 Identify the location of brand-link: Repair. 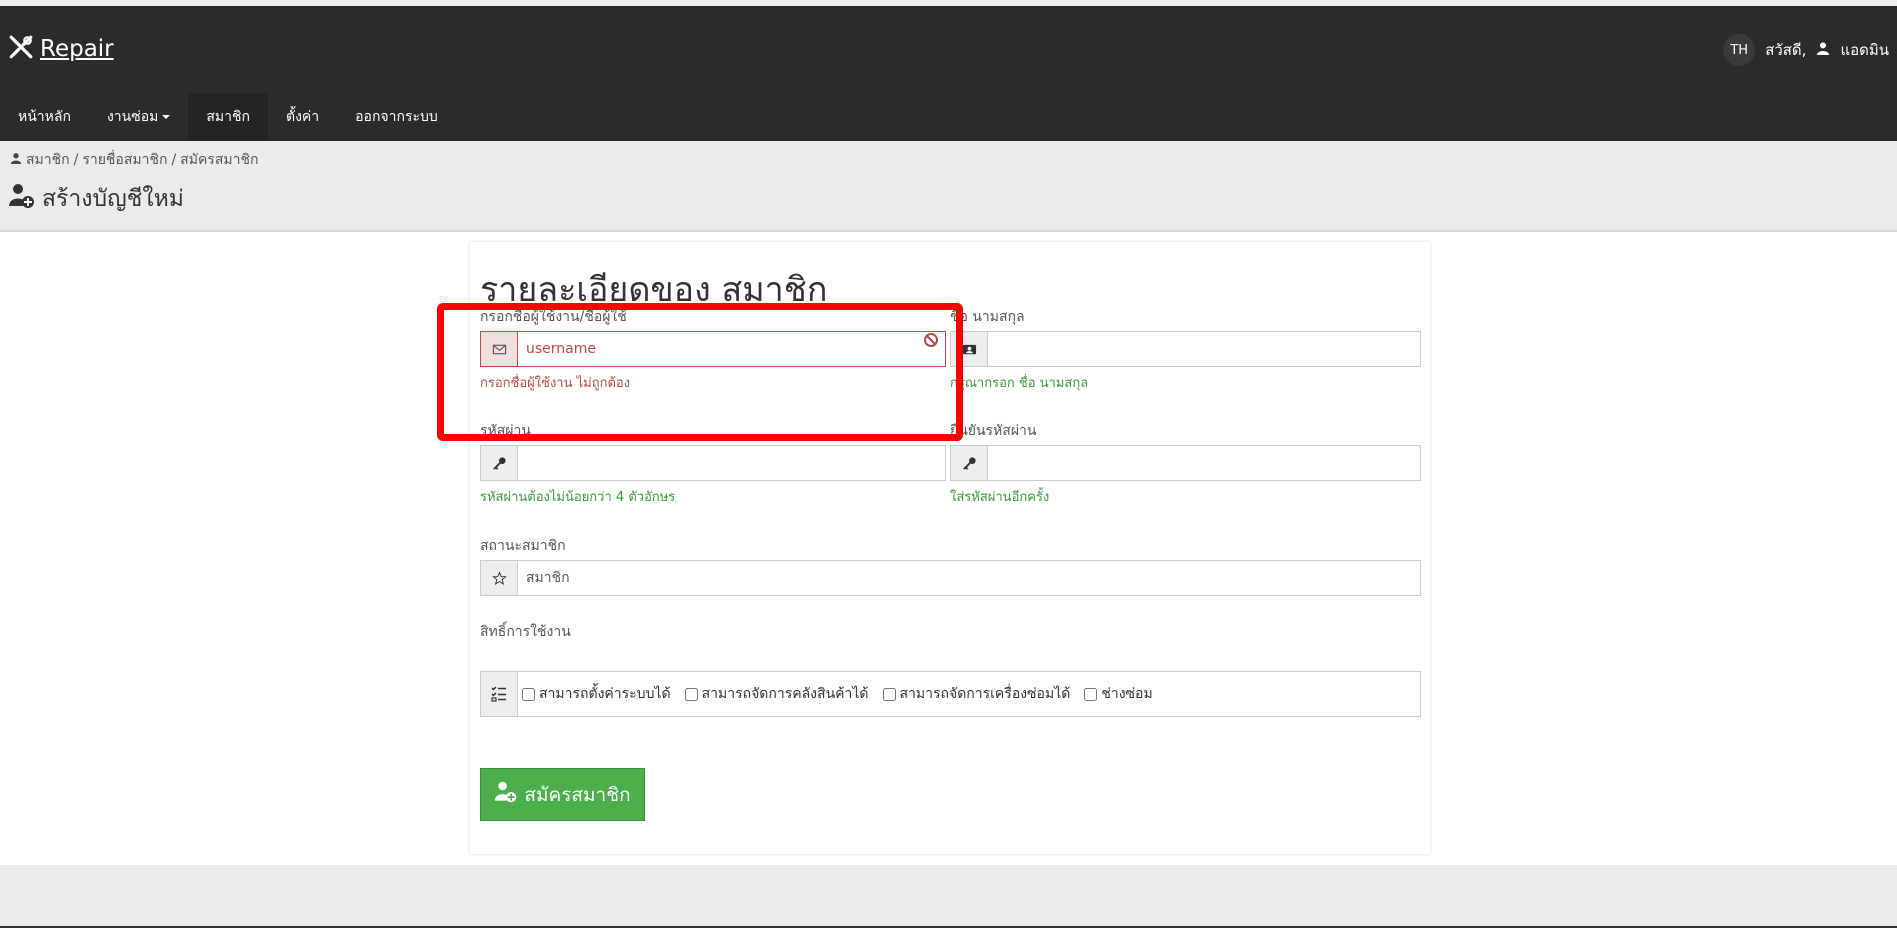
(61, 49).